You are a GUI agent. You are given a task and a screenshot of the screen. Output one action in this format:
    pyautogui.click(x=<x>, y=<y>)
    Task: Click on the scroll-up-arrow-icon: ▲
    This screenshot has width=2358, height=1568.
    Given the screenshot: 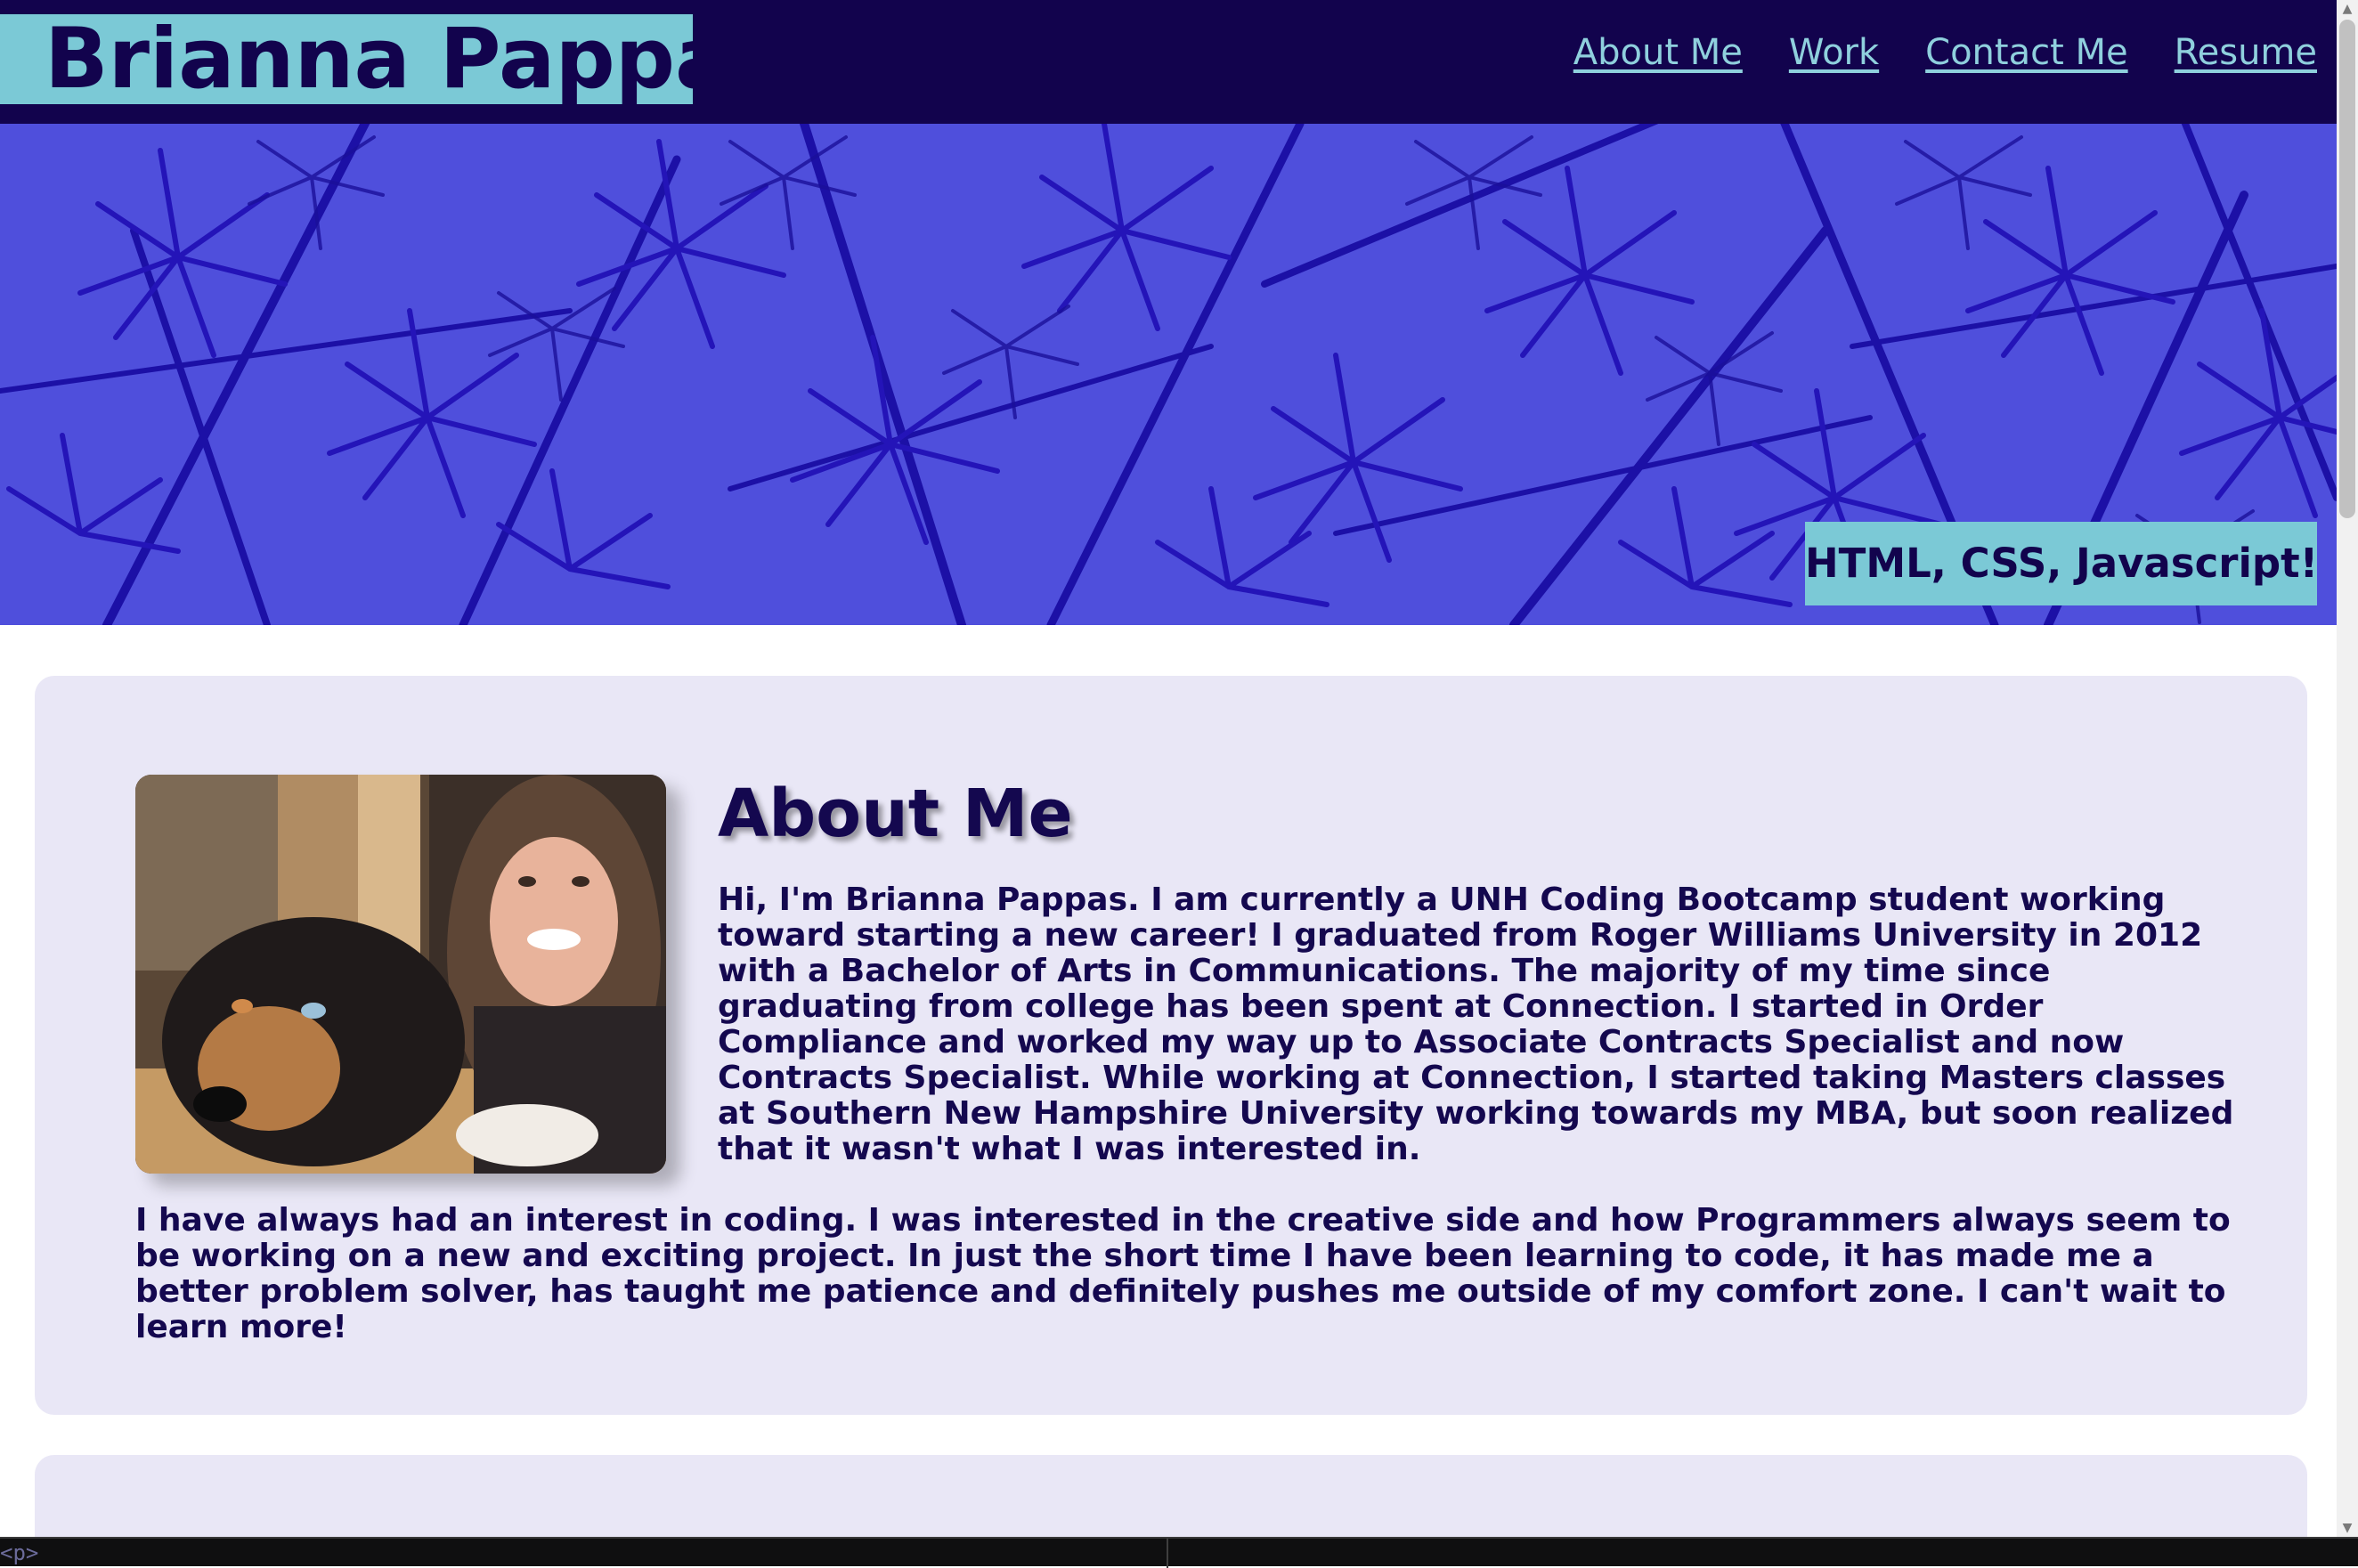 What is the action you would take?
    pyautogui.click(x=2348, y=9)
    